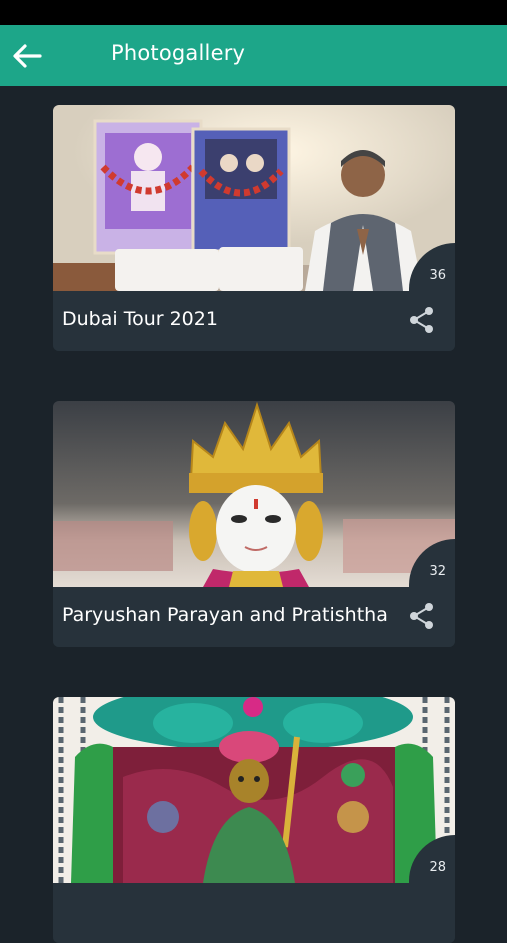 Image resolution: width=507 pixels, height=943 pixels. What do you see at coordinates (27, 56) in the screenshot?
I see `back-arrow-icon` at bounding box center [27, 56].